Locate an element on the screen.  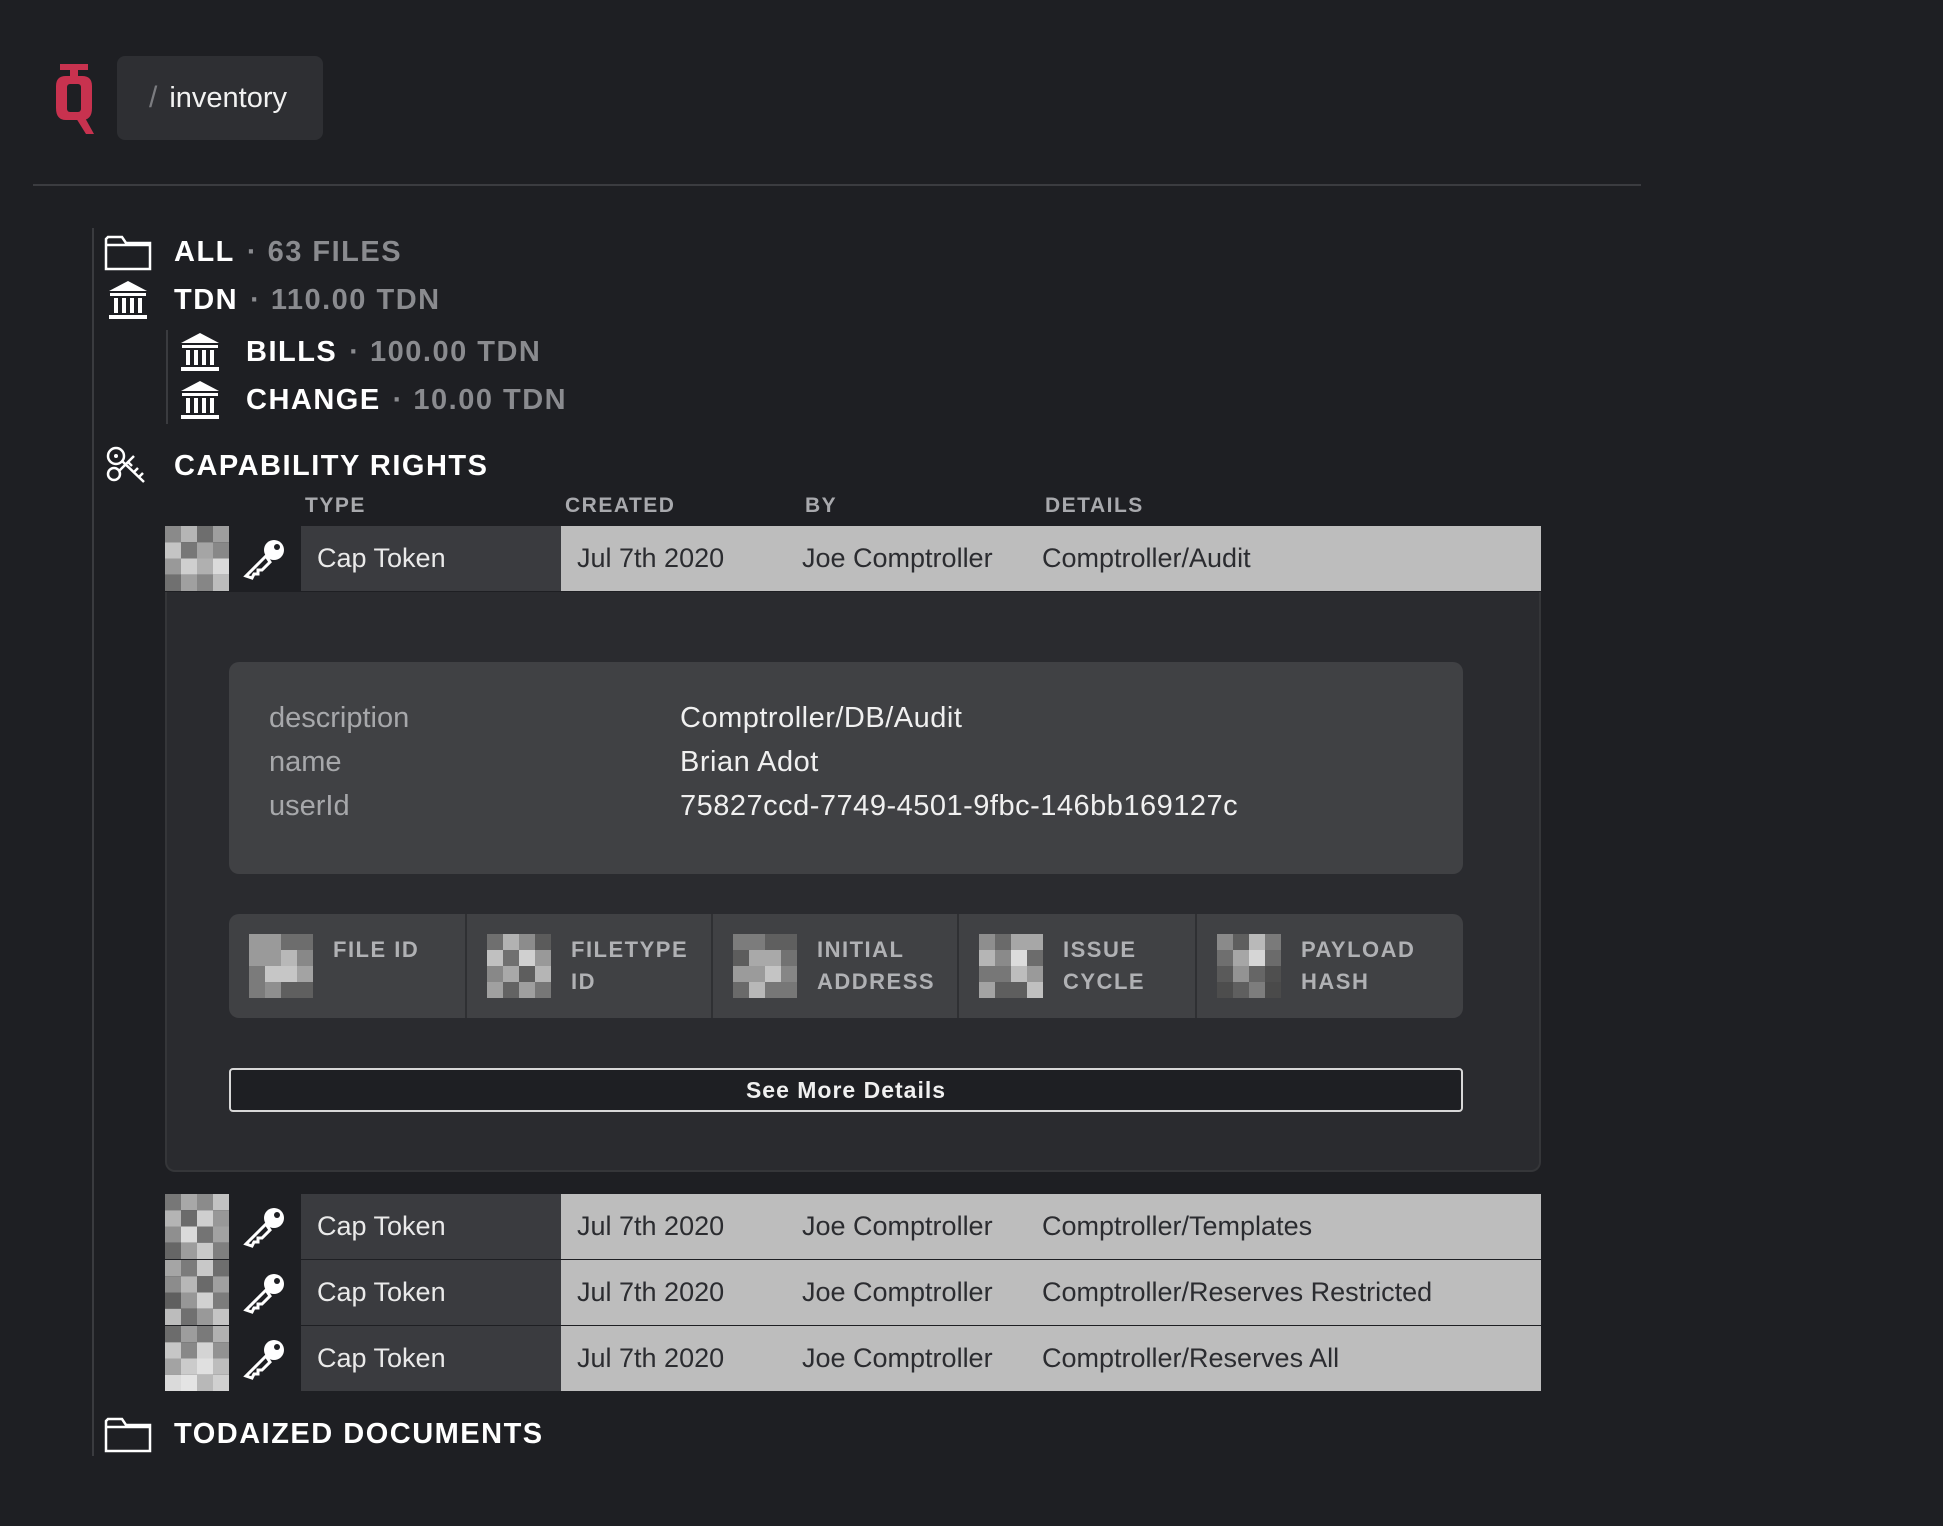
see-more-details-button: See More Details is located at coordinates (846, 1090).